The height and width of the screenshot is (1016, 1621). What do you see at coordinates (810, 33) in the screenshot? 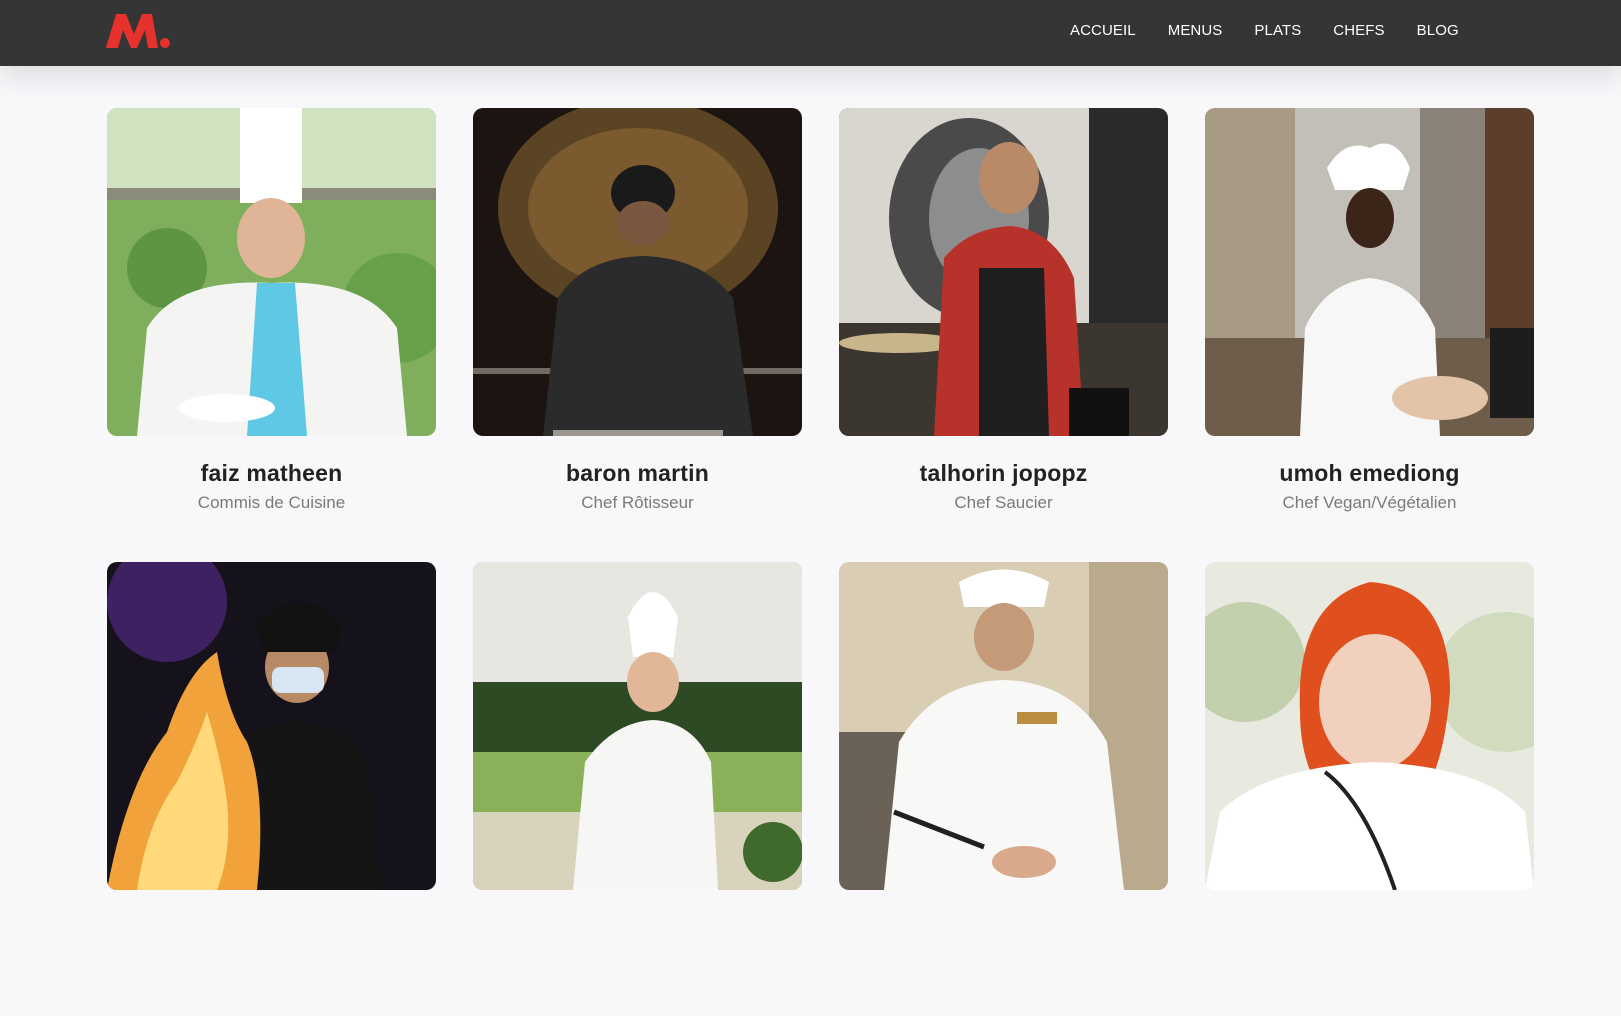
I see `top-navbar: ACCUEIL MENUS PLATS CHEFS BLOG` at bounding box center [810, 33].